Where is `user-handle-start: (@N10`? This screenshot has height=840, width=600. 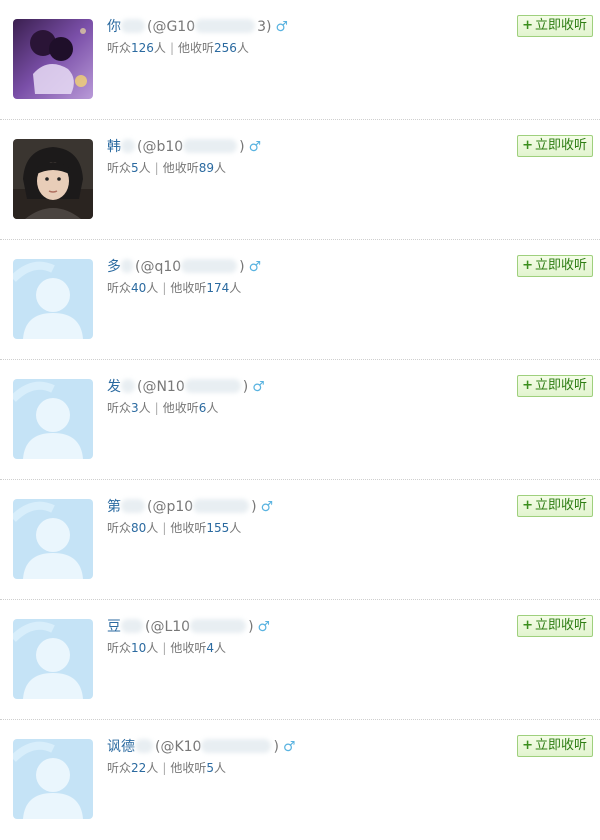 user-handle-start: (@N10 is located at coordinates (161, 387).